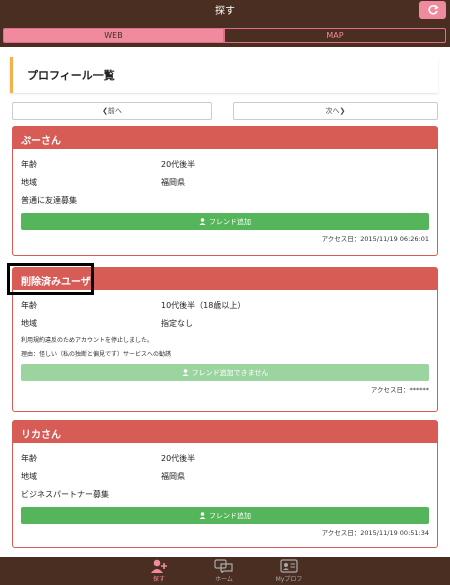 The image size is (450, 585). I want to click on segment-map: MAP, so click(335, 35).